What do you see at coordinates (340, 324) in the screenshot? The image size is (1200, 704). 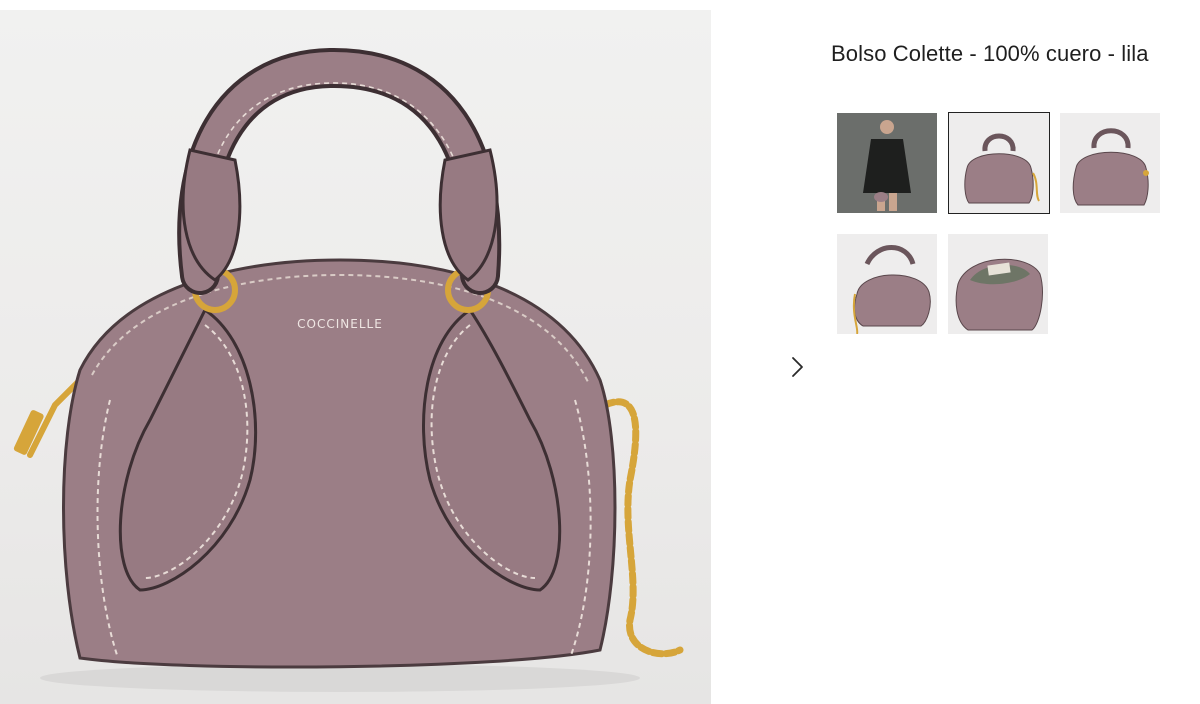 I see `svg-text: COCCINELLE` at bounding box center [340, 324].